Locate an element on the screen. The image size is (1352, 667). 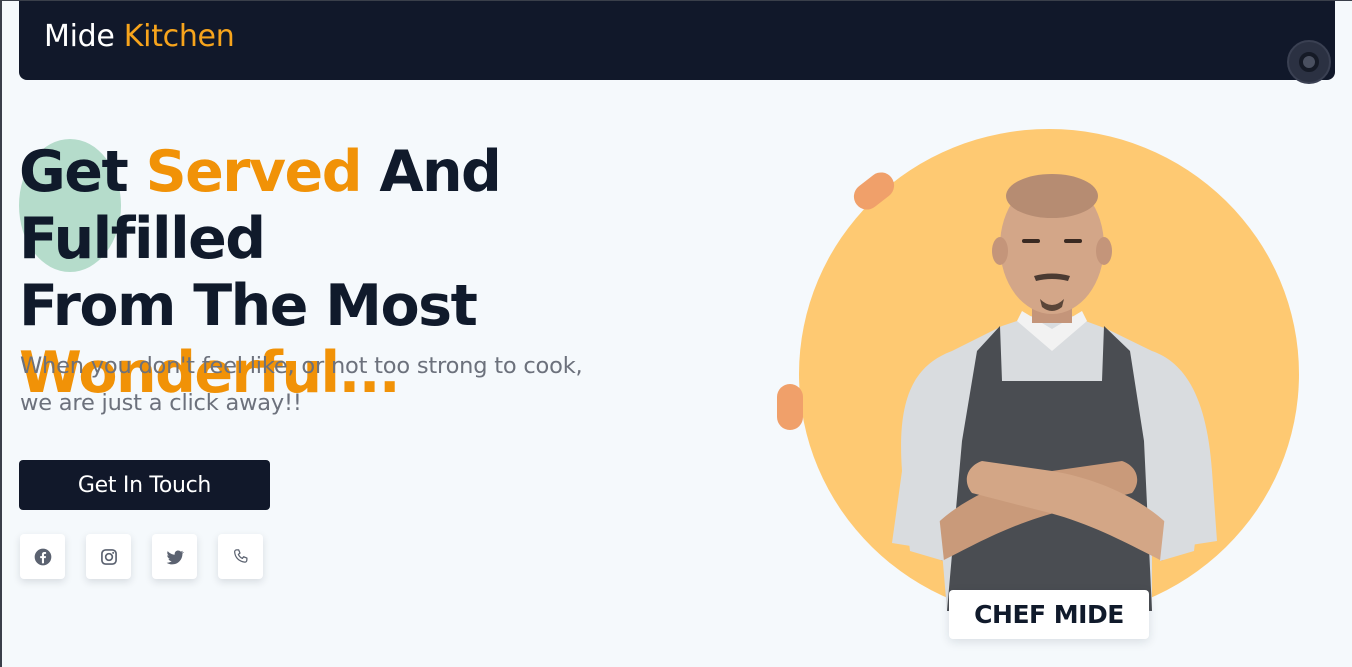
phone-icon is located at coordinates (240, 555).